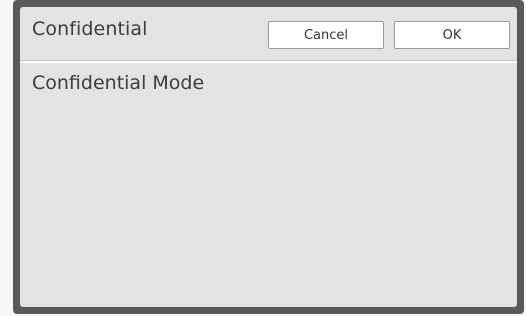  Describe the element at coordinates (268, 61) in the screenshot. I see `header-divider` at that location.